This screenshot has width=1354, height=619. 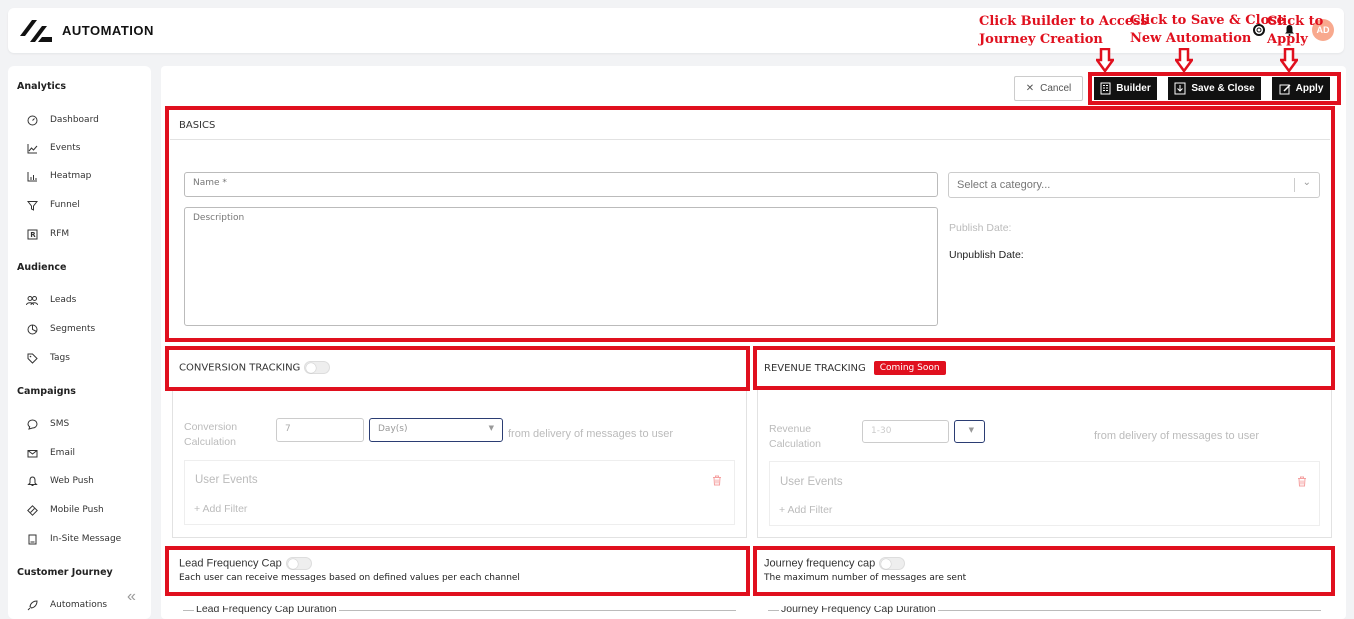 I want to click on mobile-push-icon, so click(x=32, y=510).